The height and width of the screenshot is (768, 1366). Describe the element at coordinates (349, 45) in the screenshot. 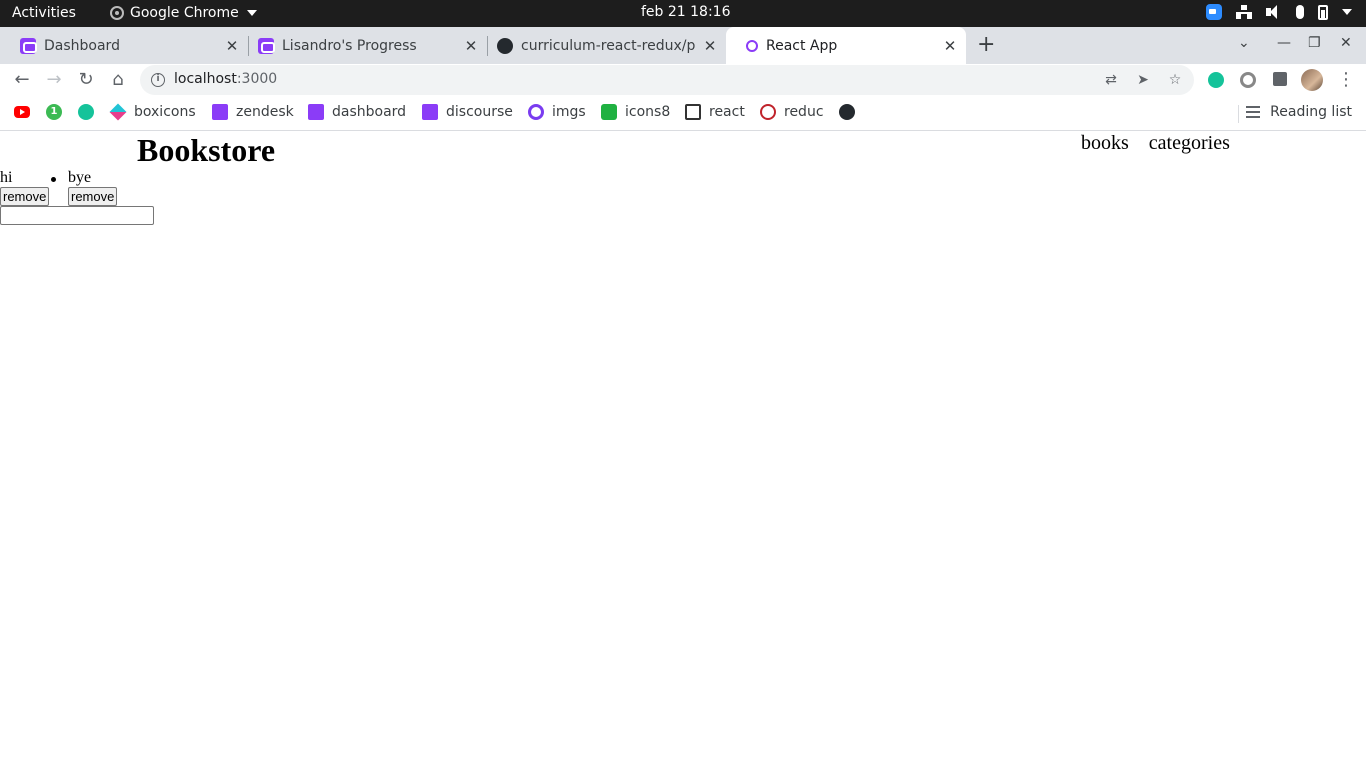

I see `tab-title: Lisandro's Progress` at that location.